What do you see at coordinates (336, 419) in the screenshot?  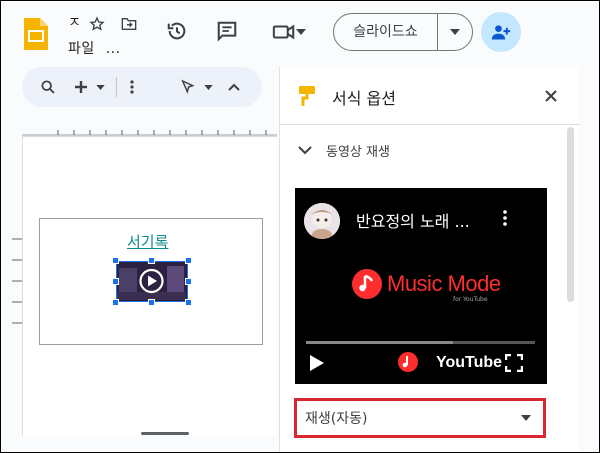 I see `playback-option-value: 재생(자동)` at bounding box center [336, 419].